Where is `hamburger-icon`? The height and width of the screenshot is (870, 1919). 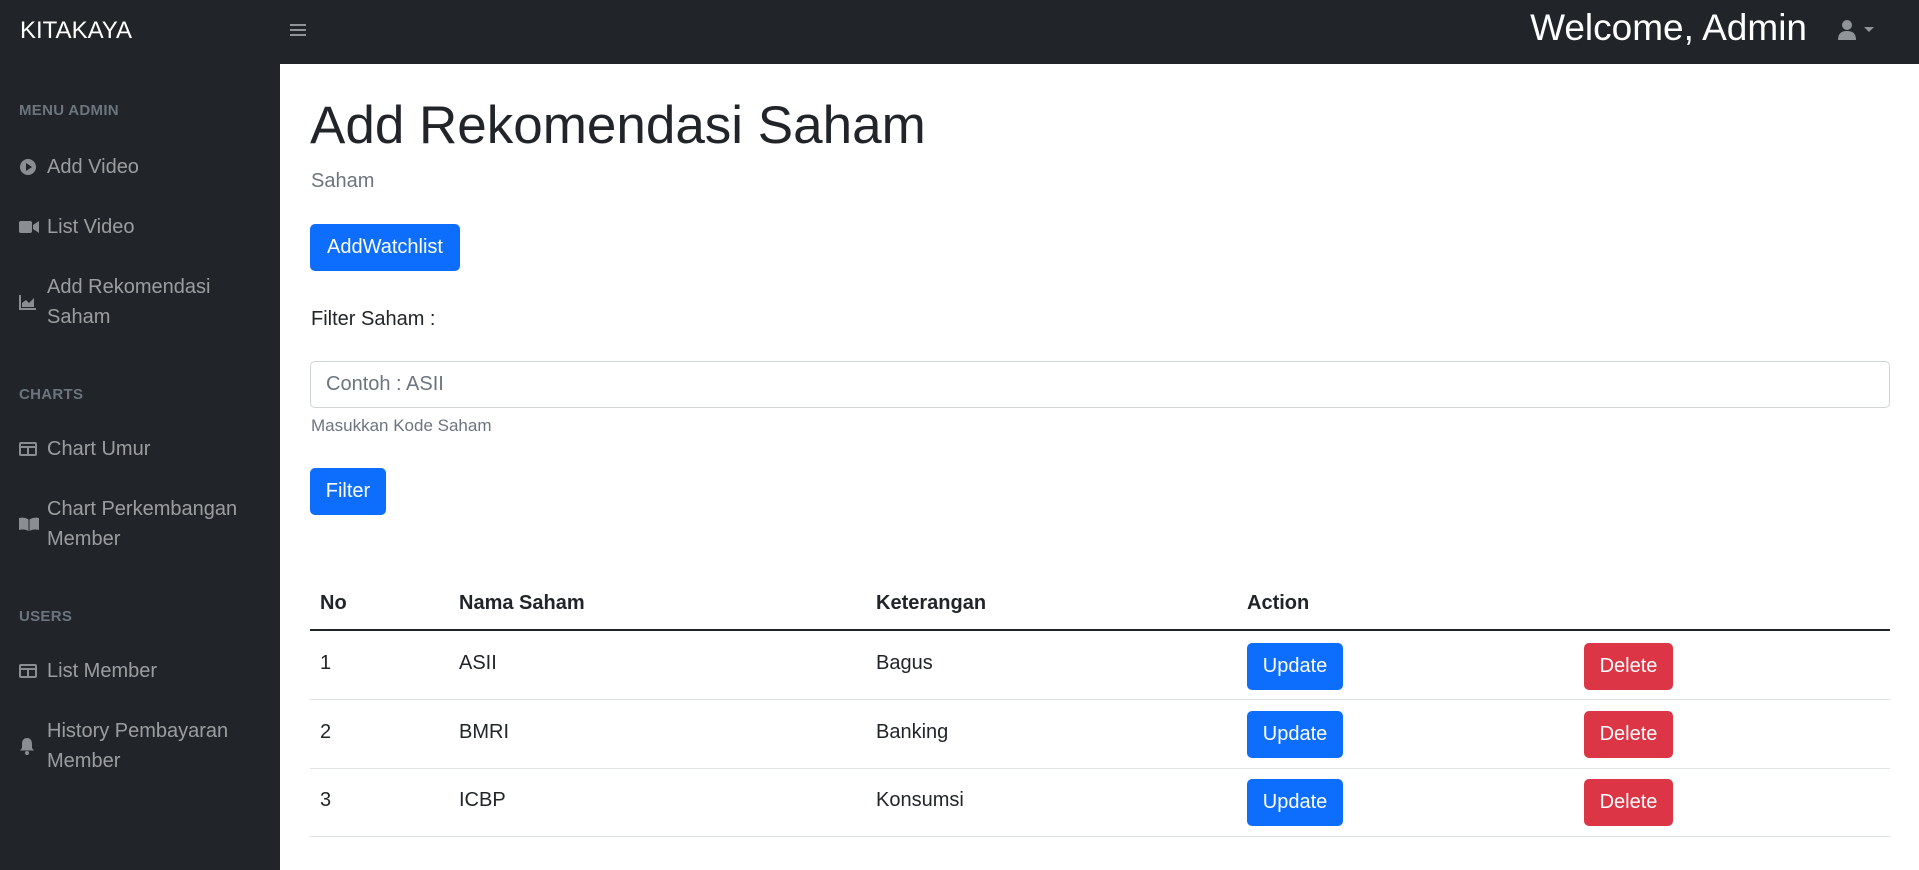
hamburger-icon is located at coordinates (298, 30).